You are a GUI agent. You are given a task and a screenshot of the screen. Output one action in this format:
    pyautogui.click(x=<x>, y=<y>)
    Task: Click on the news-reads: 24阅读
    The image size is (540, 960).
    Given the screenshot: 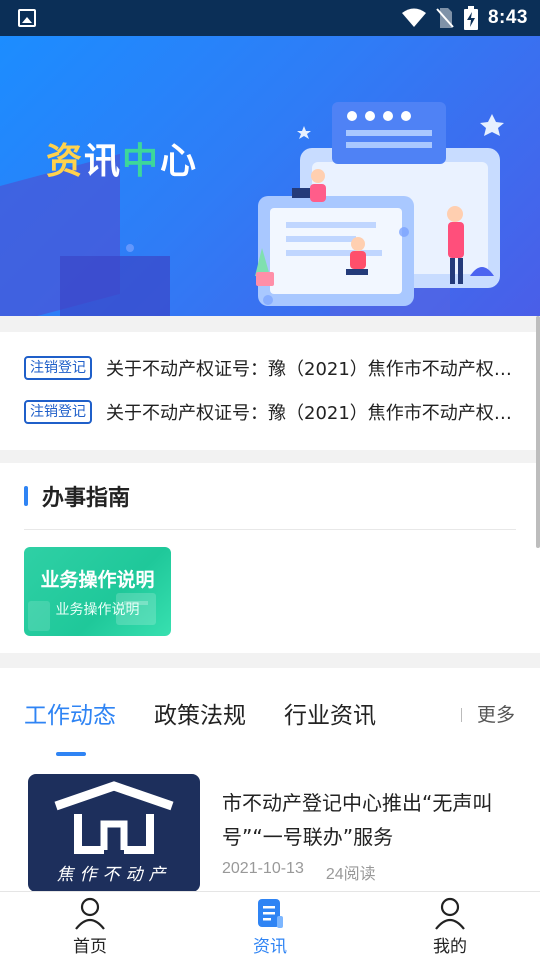 What is the action you would take?
    pyautogui.click(x=350, y=874)
    